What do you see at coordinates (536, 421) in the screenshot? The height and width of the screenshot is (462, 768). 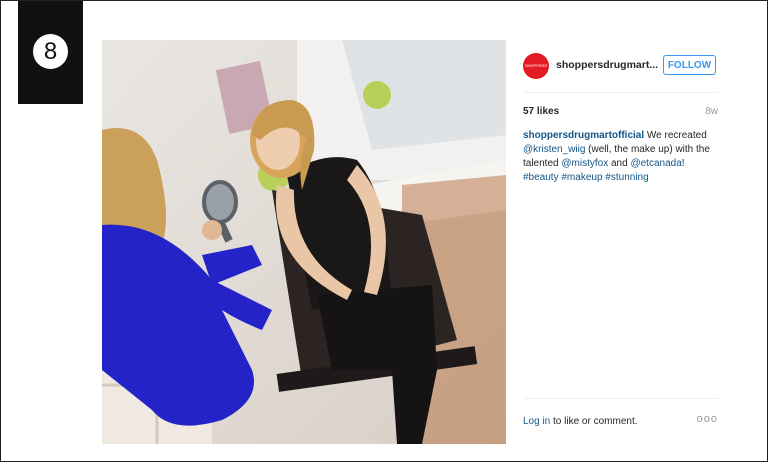 I see `login-link: Log in` at bounding box center [536, 421].